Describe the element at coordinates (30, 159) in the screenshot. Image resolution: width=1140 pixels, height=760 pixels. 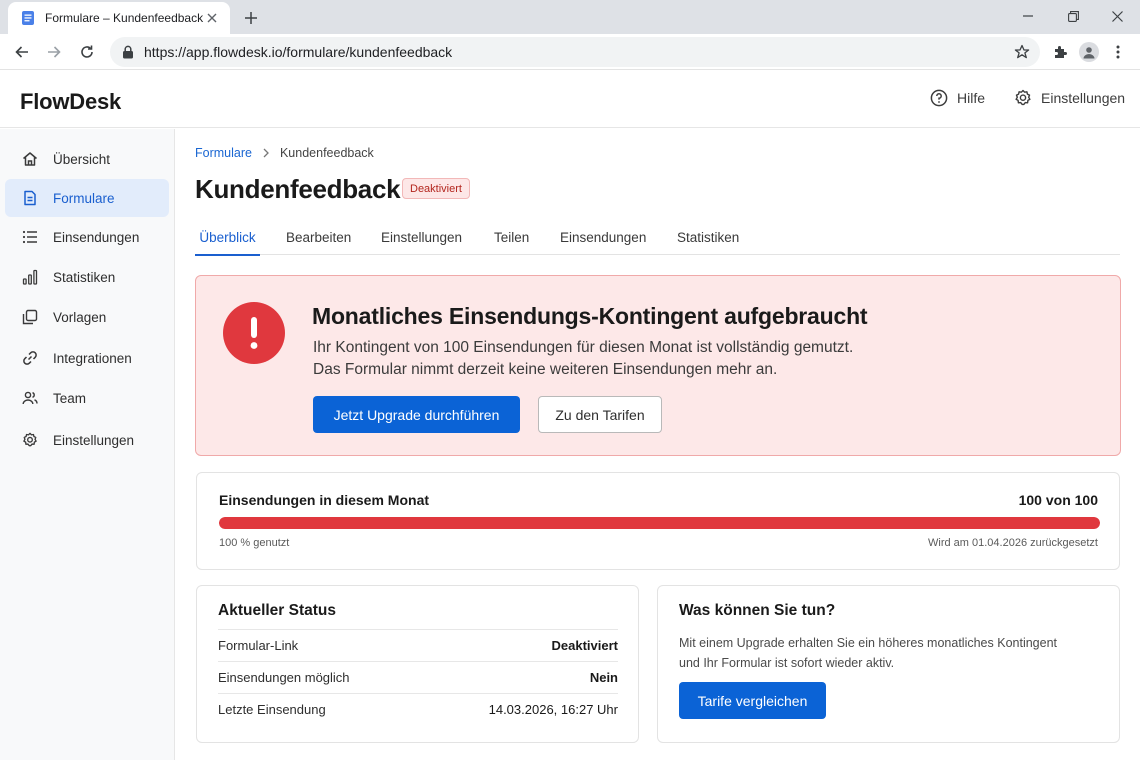
I see `home-icon` at that location.